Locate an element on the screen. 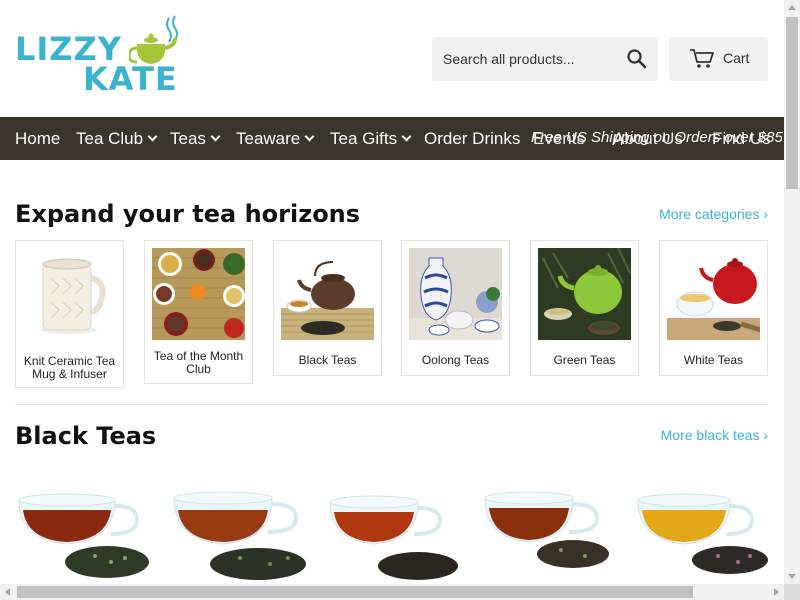  white-teas-image is located at coordinates (713, 294).